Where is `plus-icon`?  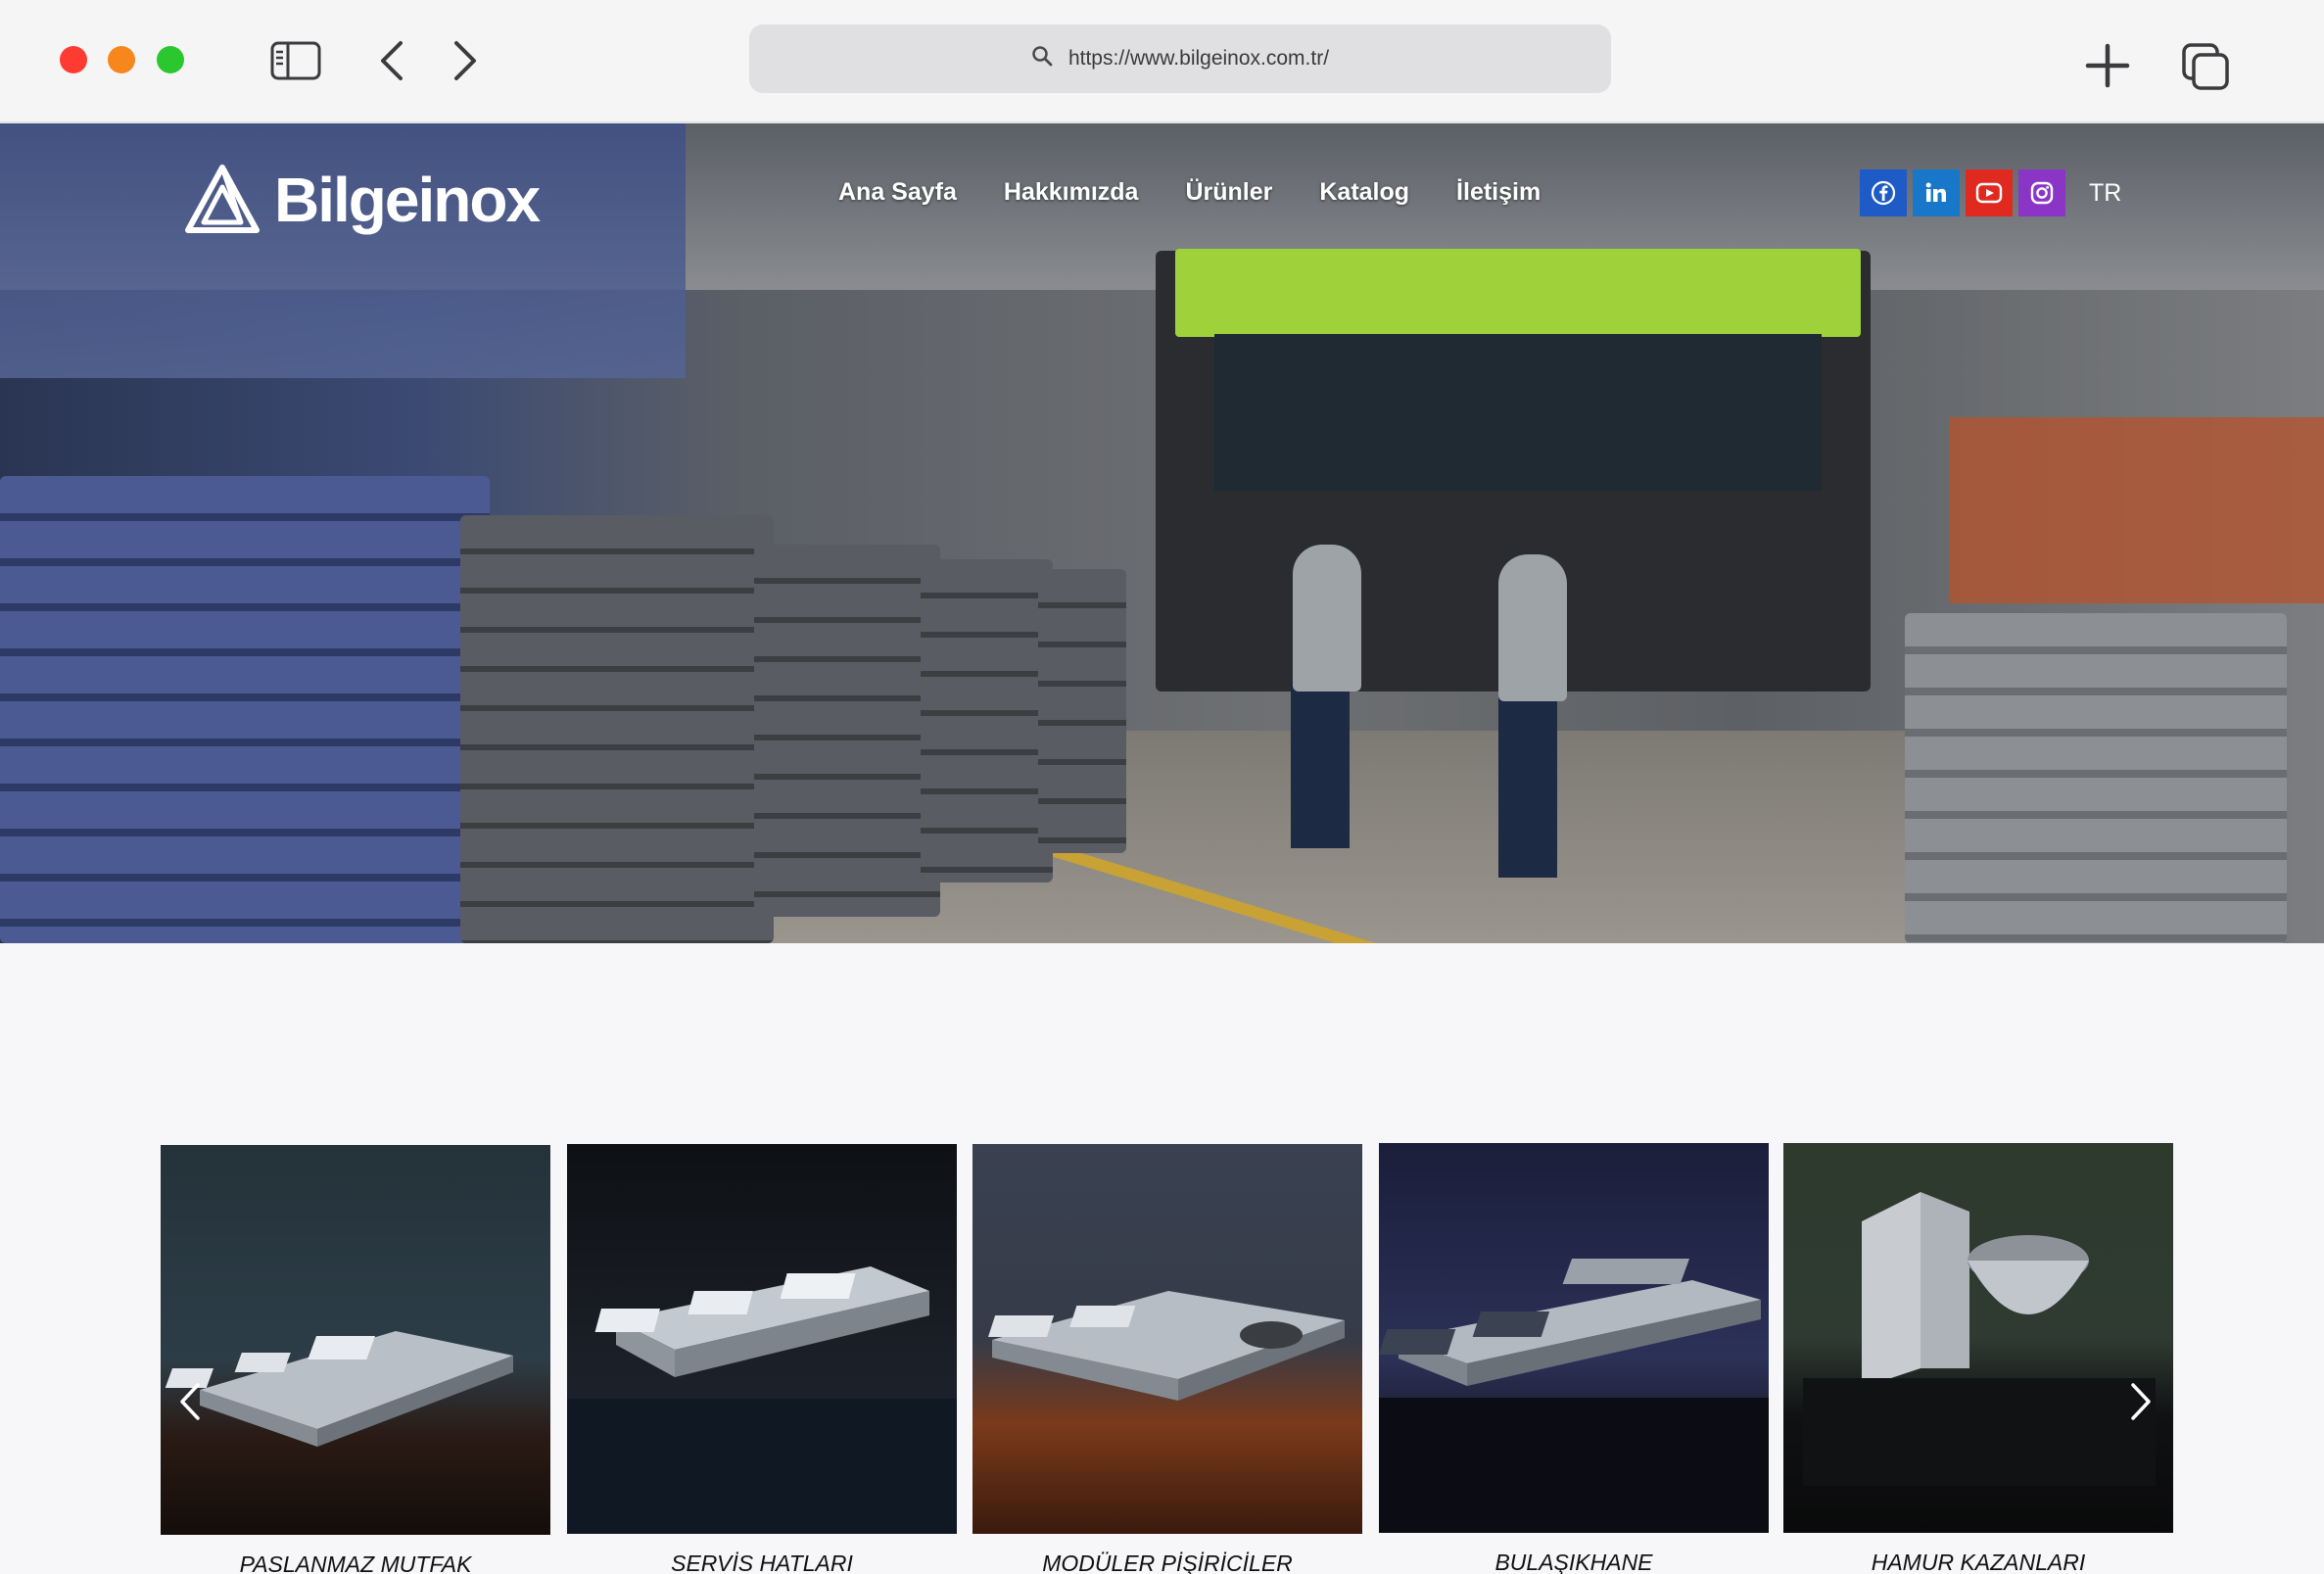 plus-icon is located at coordinates (2107, 65).